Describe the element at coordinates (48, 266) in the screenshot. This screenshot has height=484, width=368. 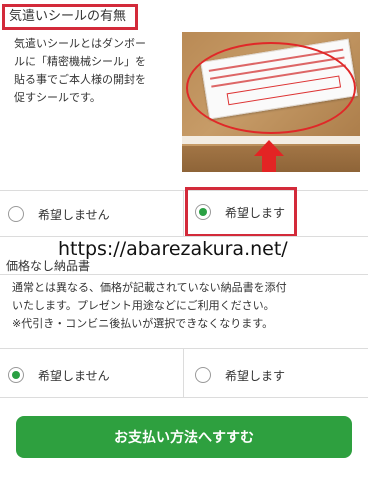
I see `invoice-section-title: 価格なし納品書` at that location.